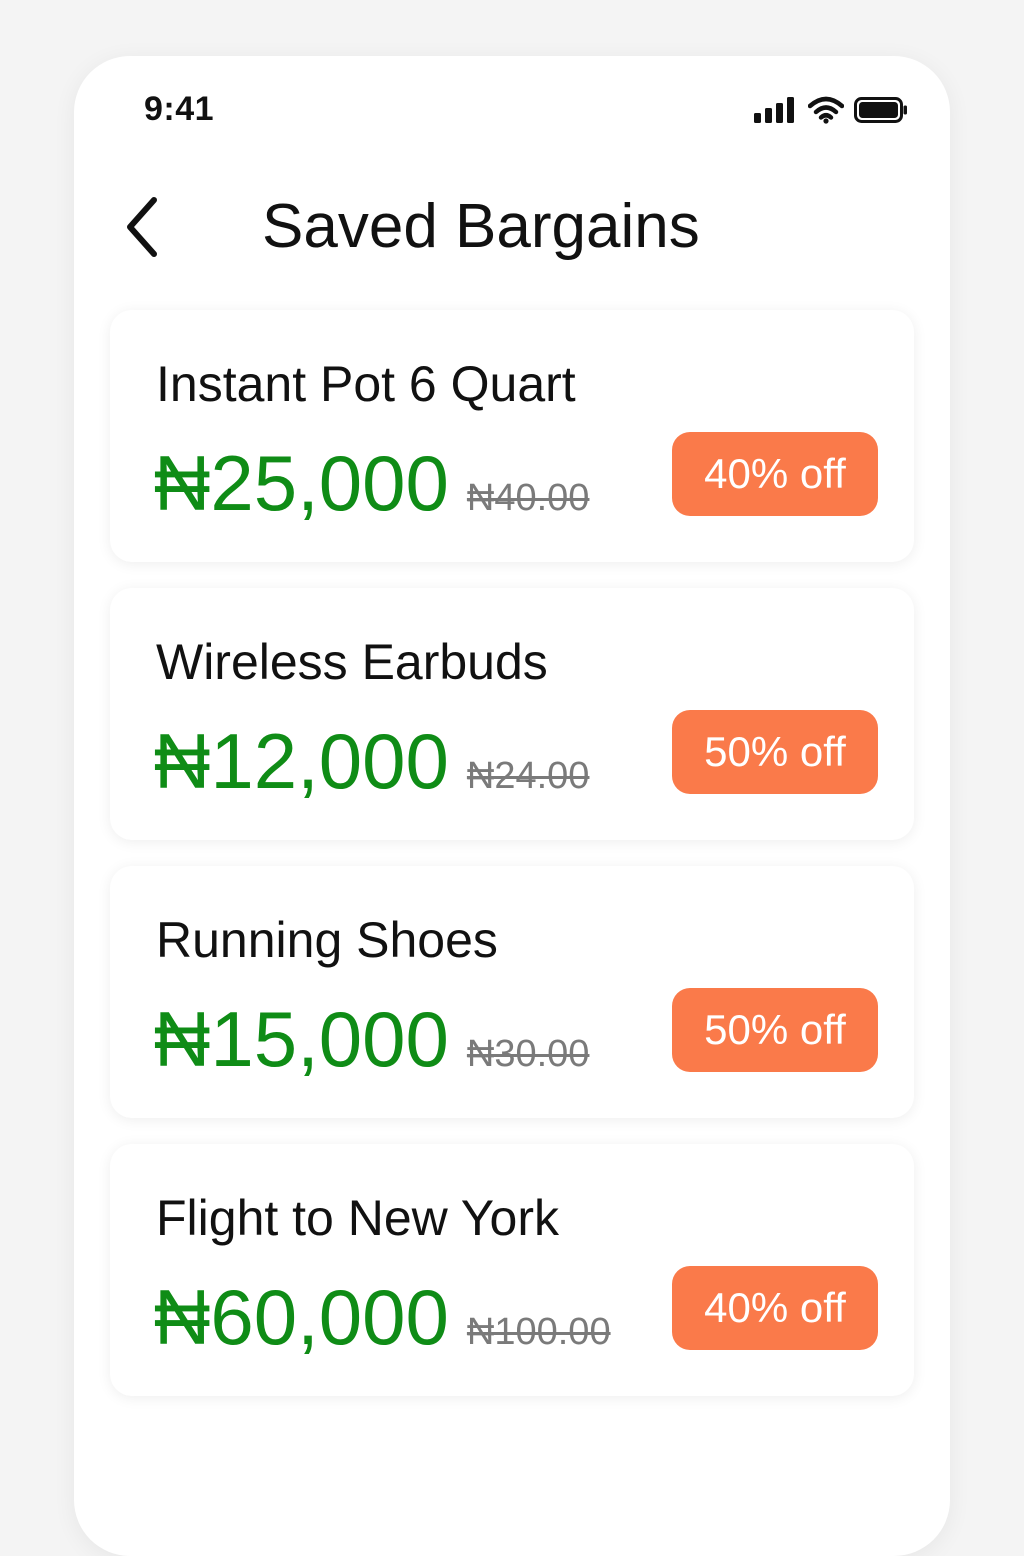 This screenshot has height=1556, width=1024. What do you see at coordinates (179, 109) in the screenshot?
I see `status-time: 9:41` at bounding box center [179, 109].